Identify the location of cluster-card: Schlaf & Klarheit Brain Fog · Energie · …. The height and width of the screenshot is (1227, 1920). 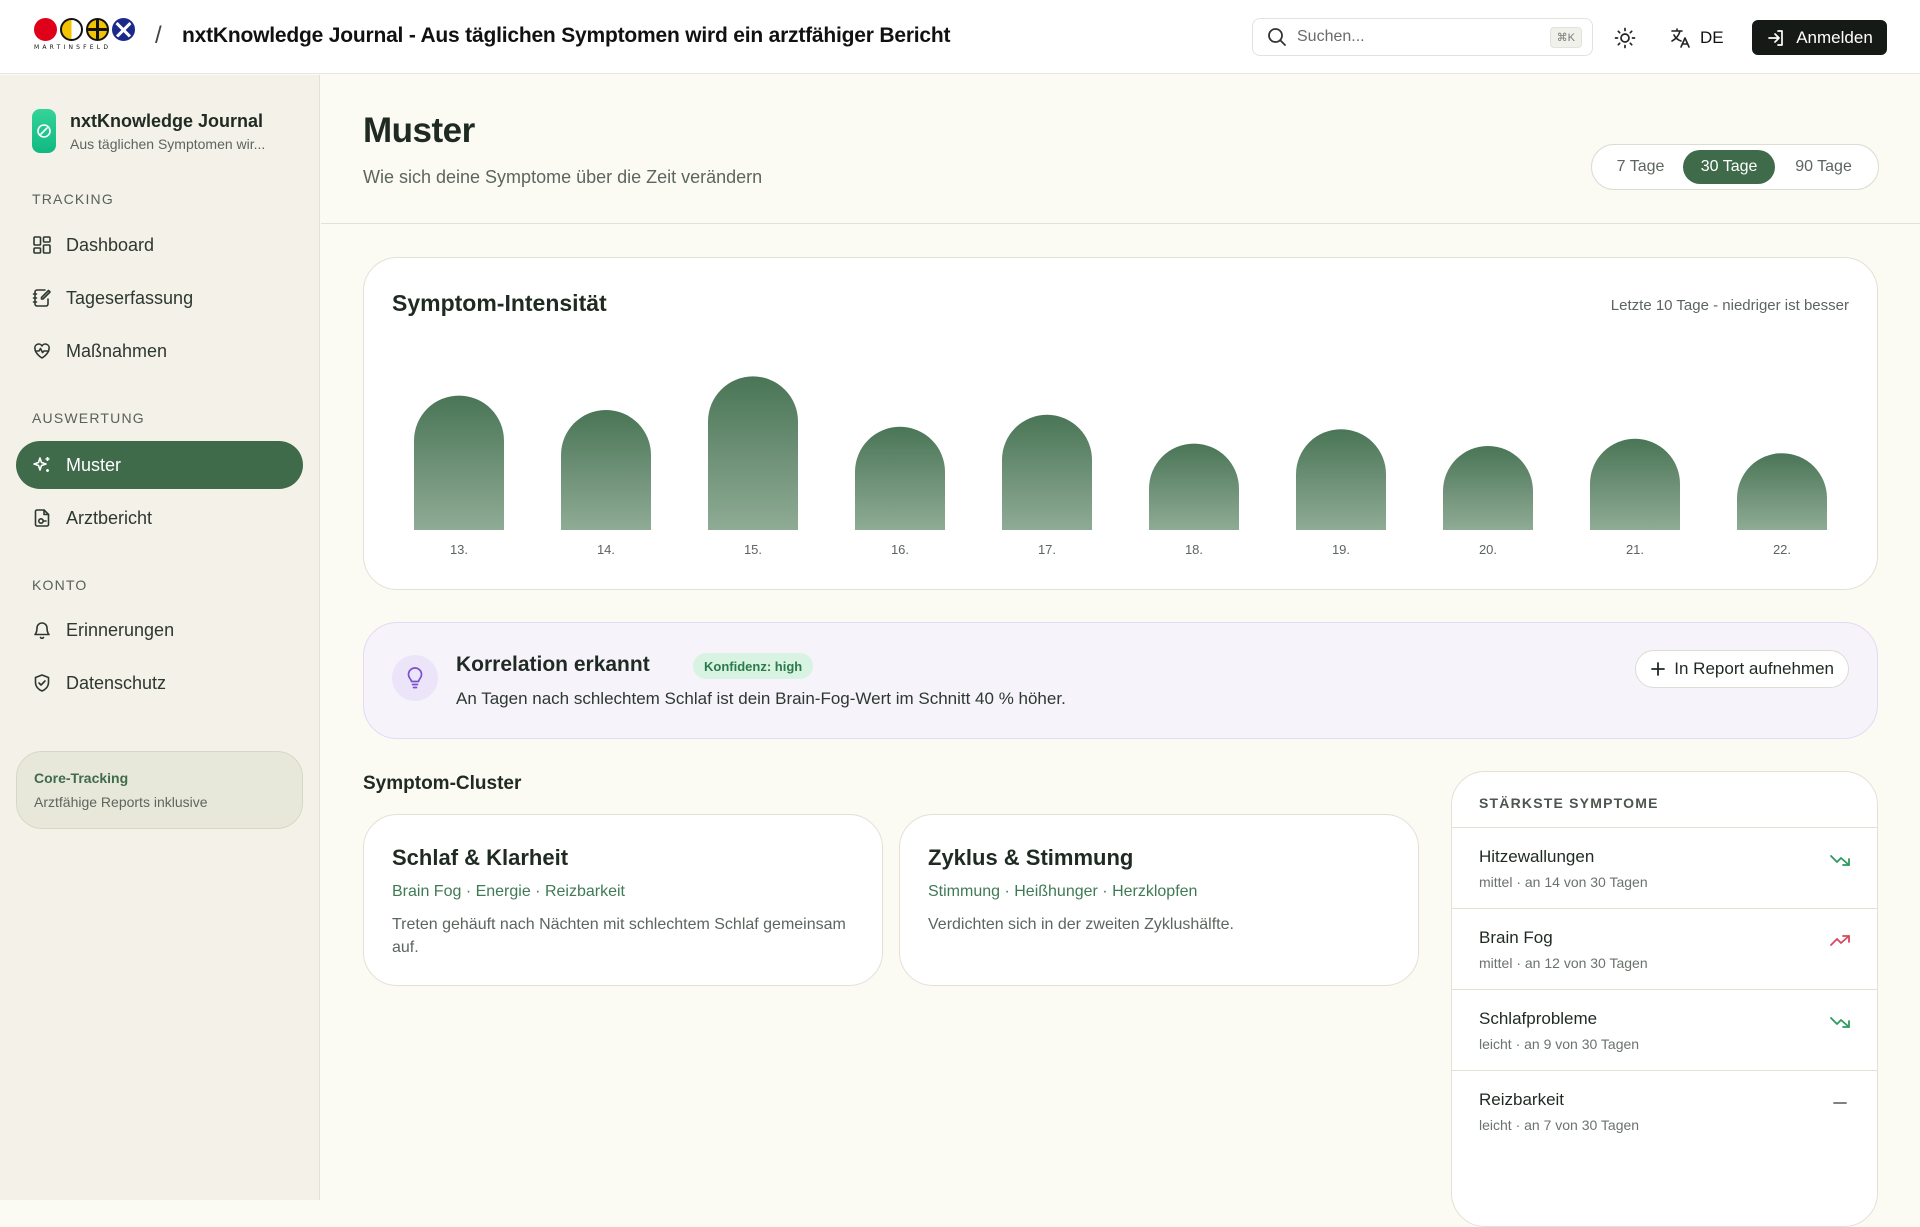
(623, 900).